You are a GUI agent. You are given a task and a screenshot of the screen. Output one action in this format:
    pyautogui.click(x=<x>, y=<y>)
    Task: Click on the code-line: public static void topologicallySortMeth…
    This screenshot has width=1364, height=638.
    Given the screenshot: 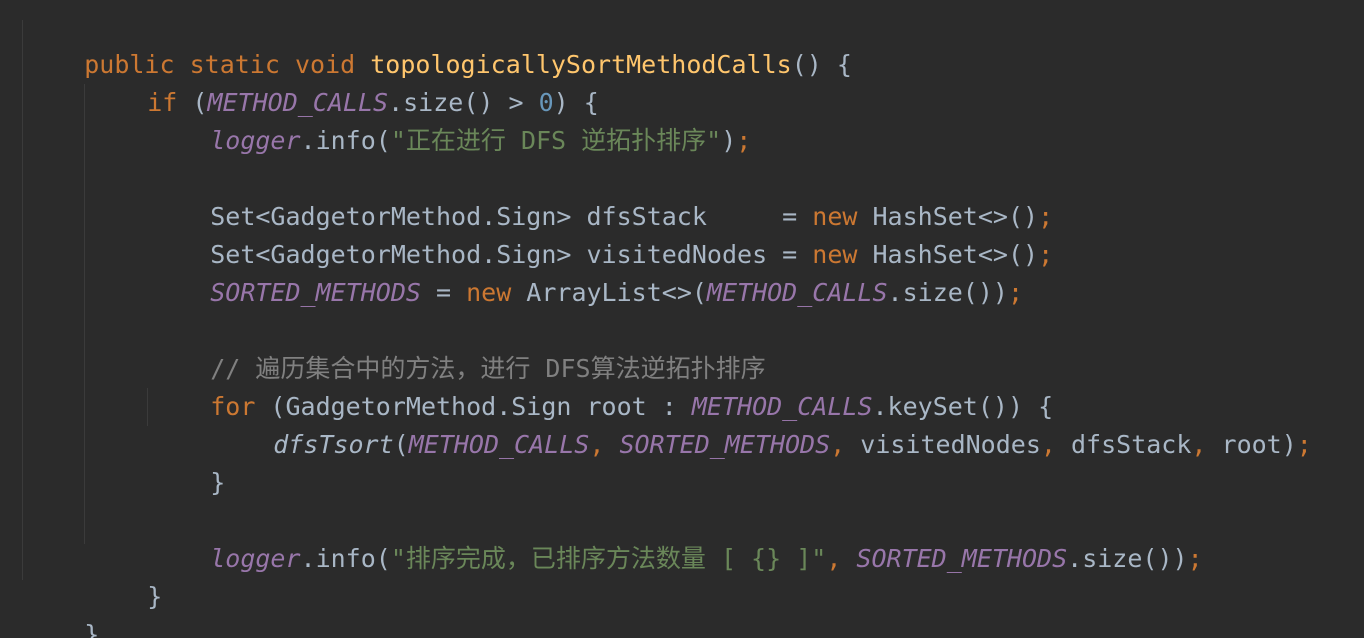 What is the action you would take?
    pyautogui.click(x=438, y=43)
    